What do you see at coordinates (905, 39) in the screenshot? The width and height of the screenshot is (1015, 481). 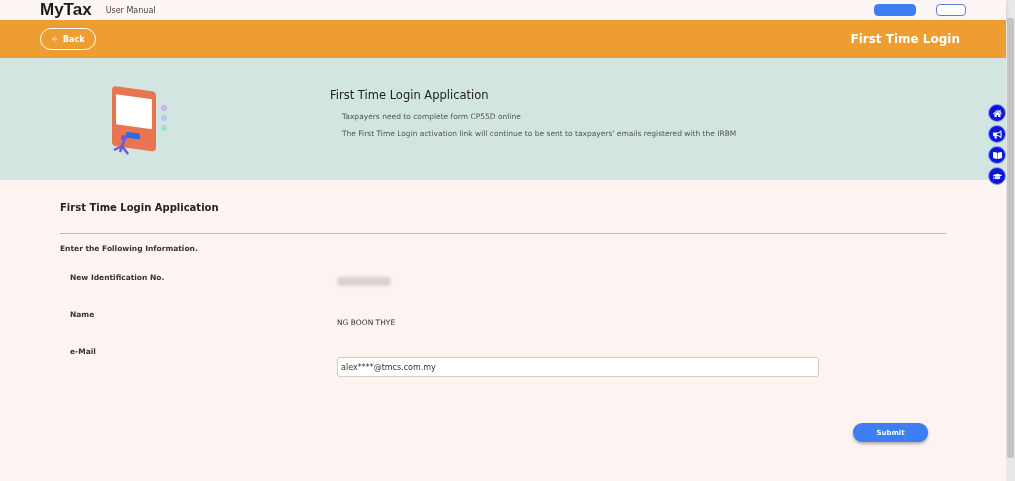 I see `page-title: First Time Login` at bounding box center [905, 39].